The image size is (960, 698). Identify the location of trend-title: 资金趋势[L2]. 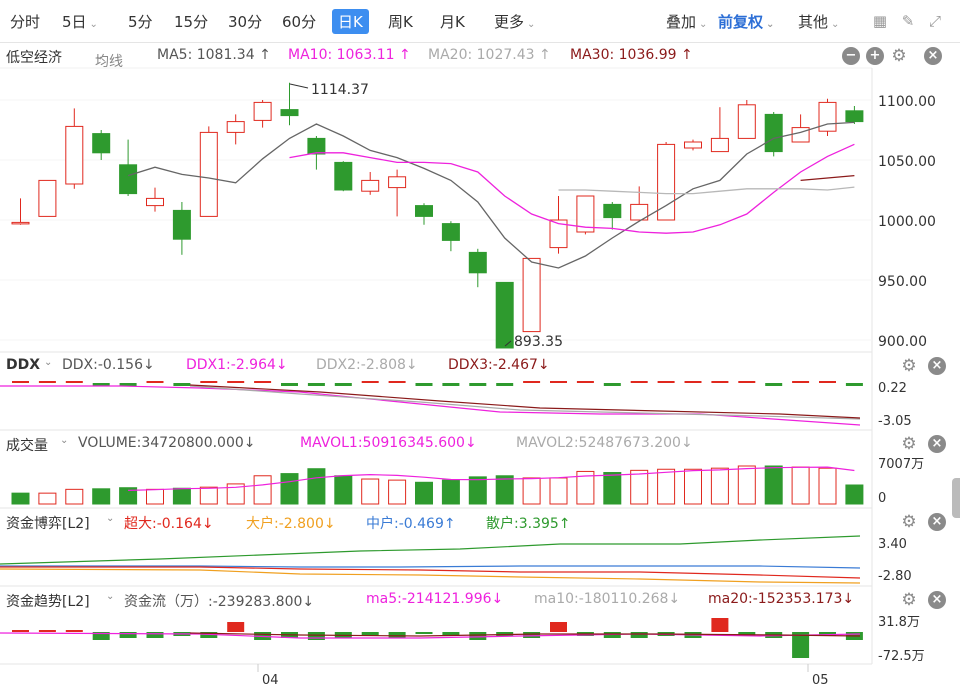
(48, 602).